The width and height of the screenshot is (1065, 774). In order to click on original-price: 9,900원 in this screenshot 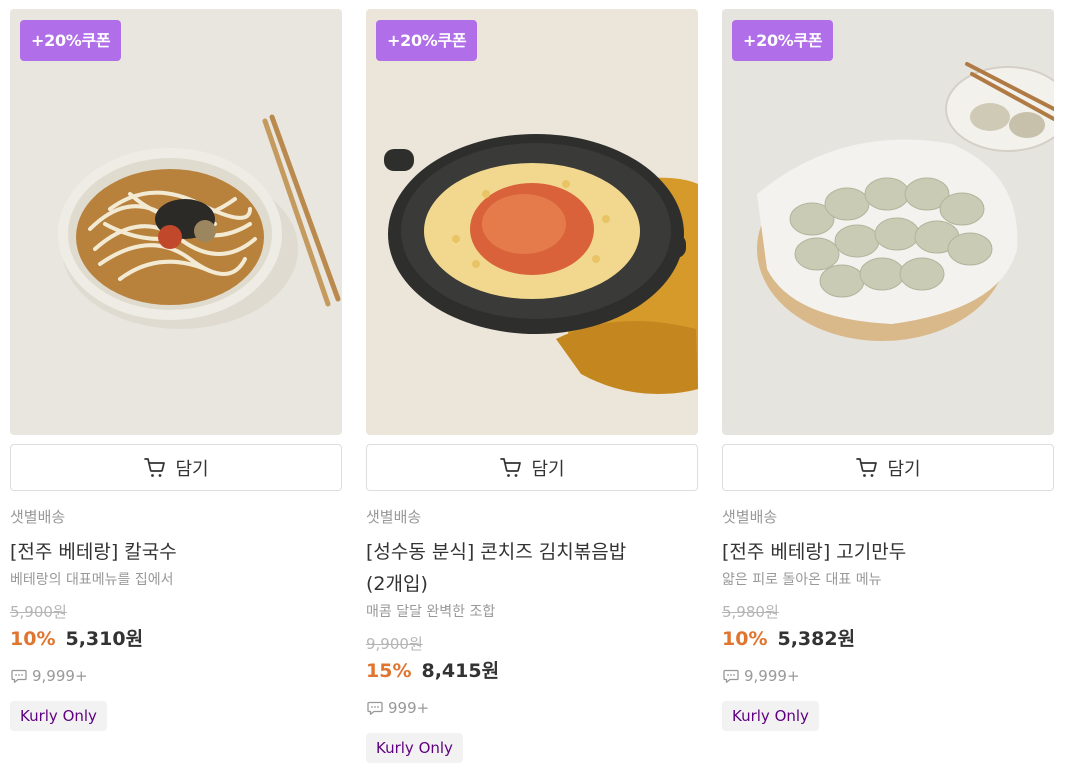, I will do `click(394, 644)`.